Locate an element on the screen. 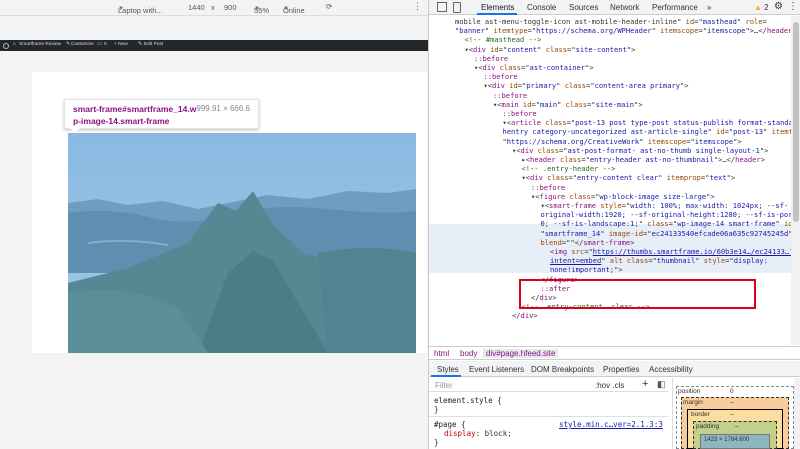 The width and height of the screenshot is (800, 449). warnings-badge: ▲ 2 is located at coordinates (761, 7).